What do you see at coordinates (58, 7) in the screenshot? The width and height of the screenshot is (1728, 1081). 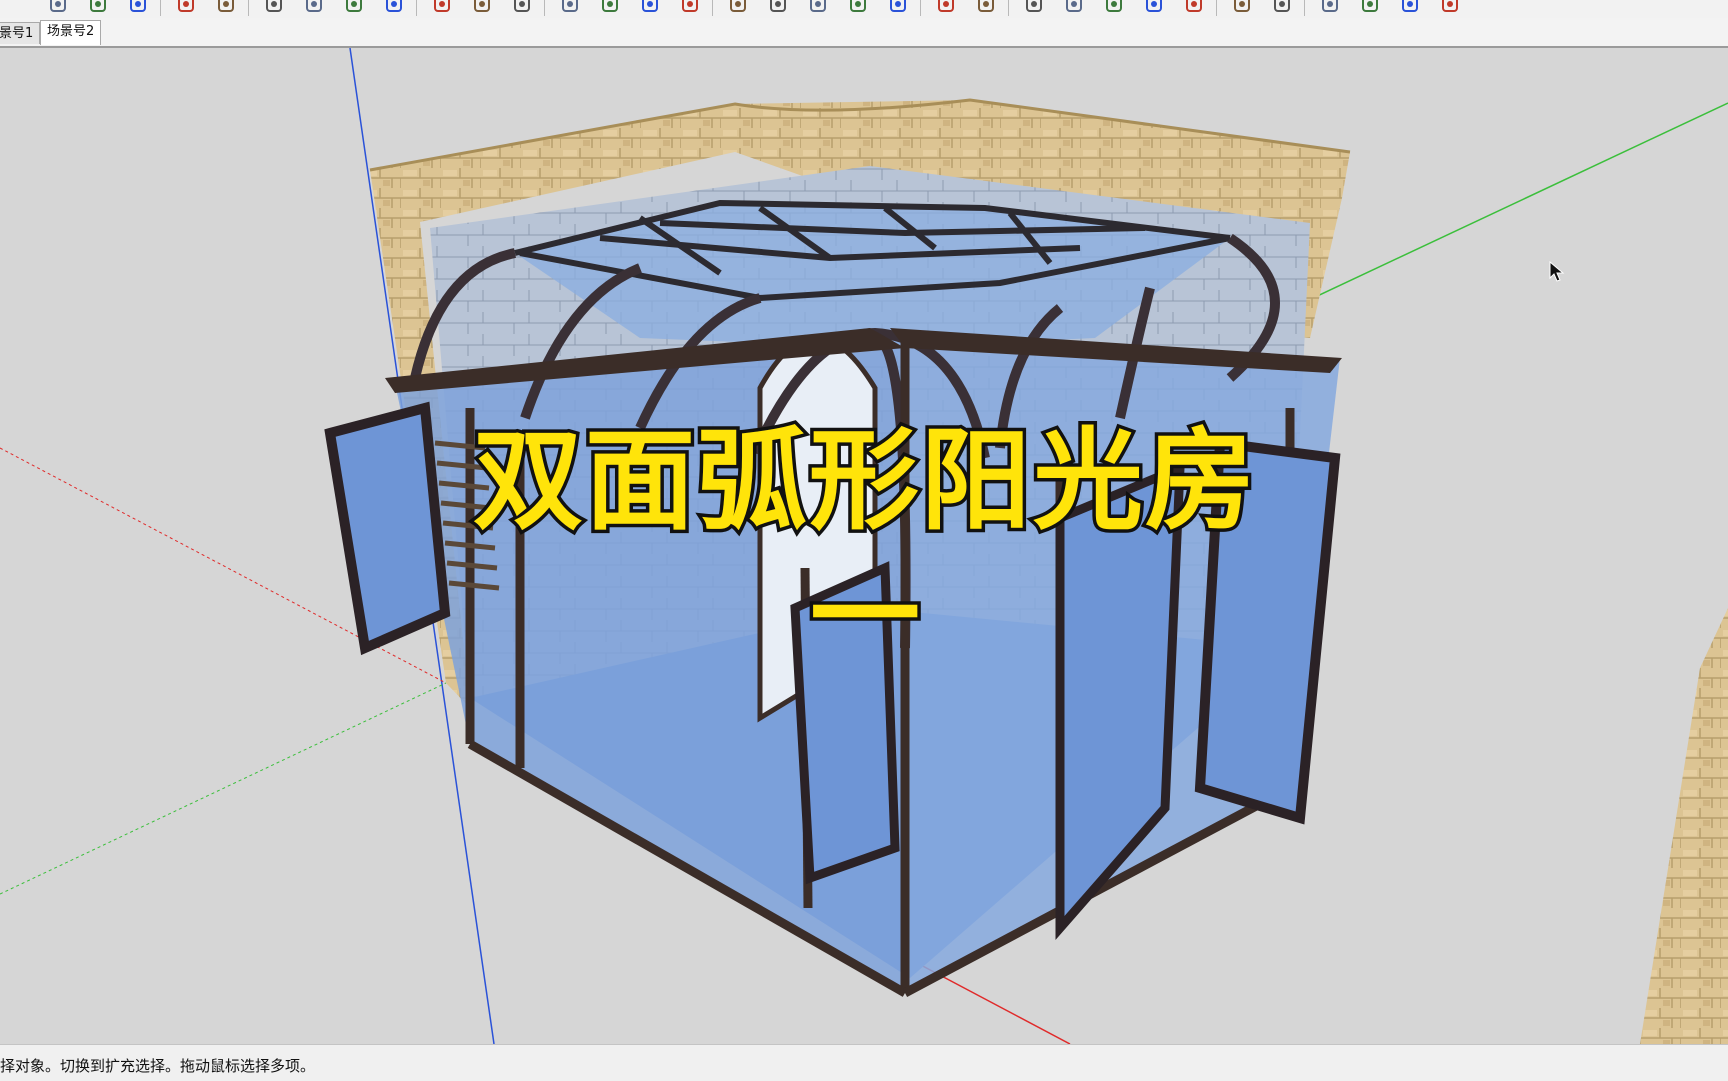 I see `paint-bucket-icon` at bounding box center [58, 7].